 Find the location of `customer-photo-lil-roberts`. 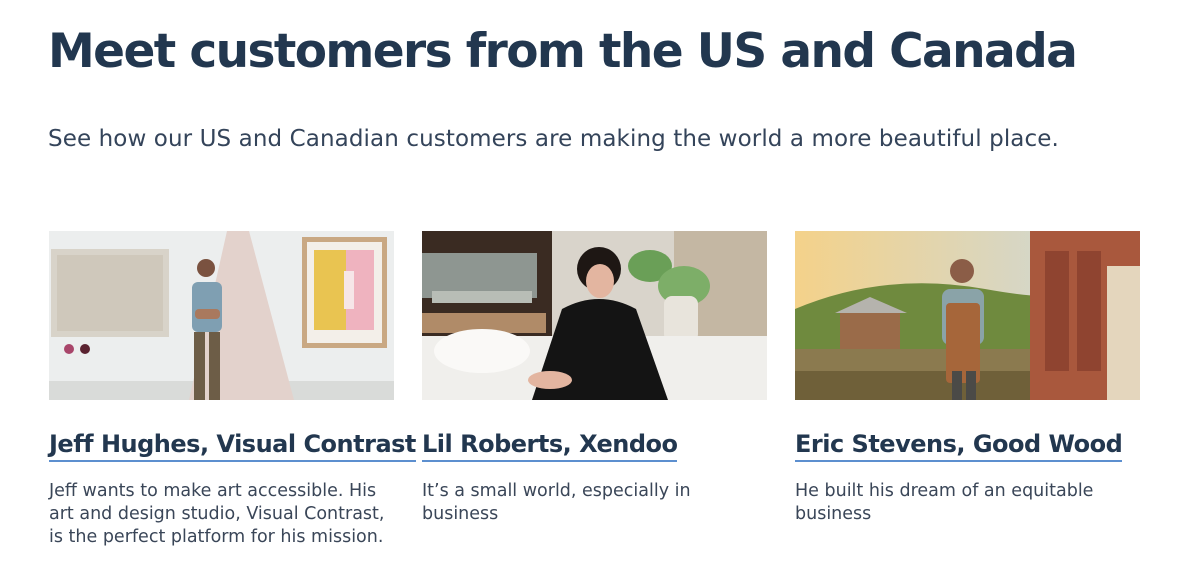

customer-photo-lil-roberts is located at coordinates (594, 315).